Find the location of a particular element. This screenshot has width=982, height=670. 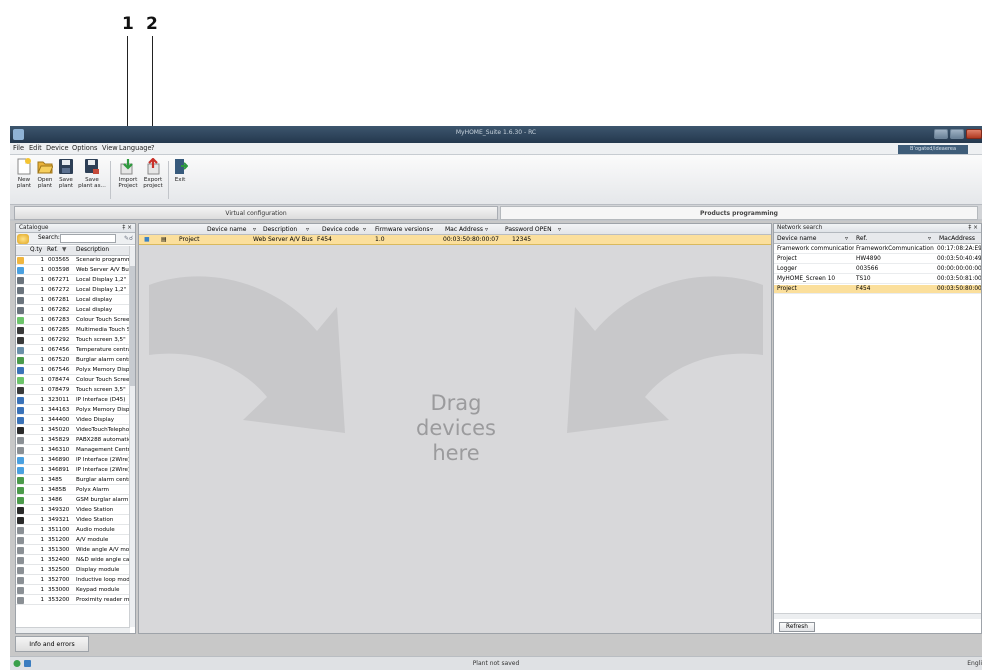

catalogue-horizontal-scrollbar is located at coordinates (73, 630).